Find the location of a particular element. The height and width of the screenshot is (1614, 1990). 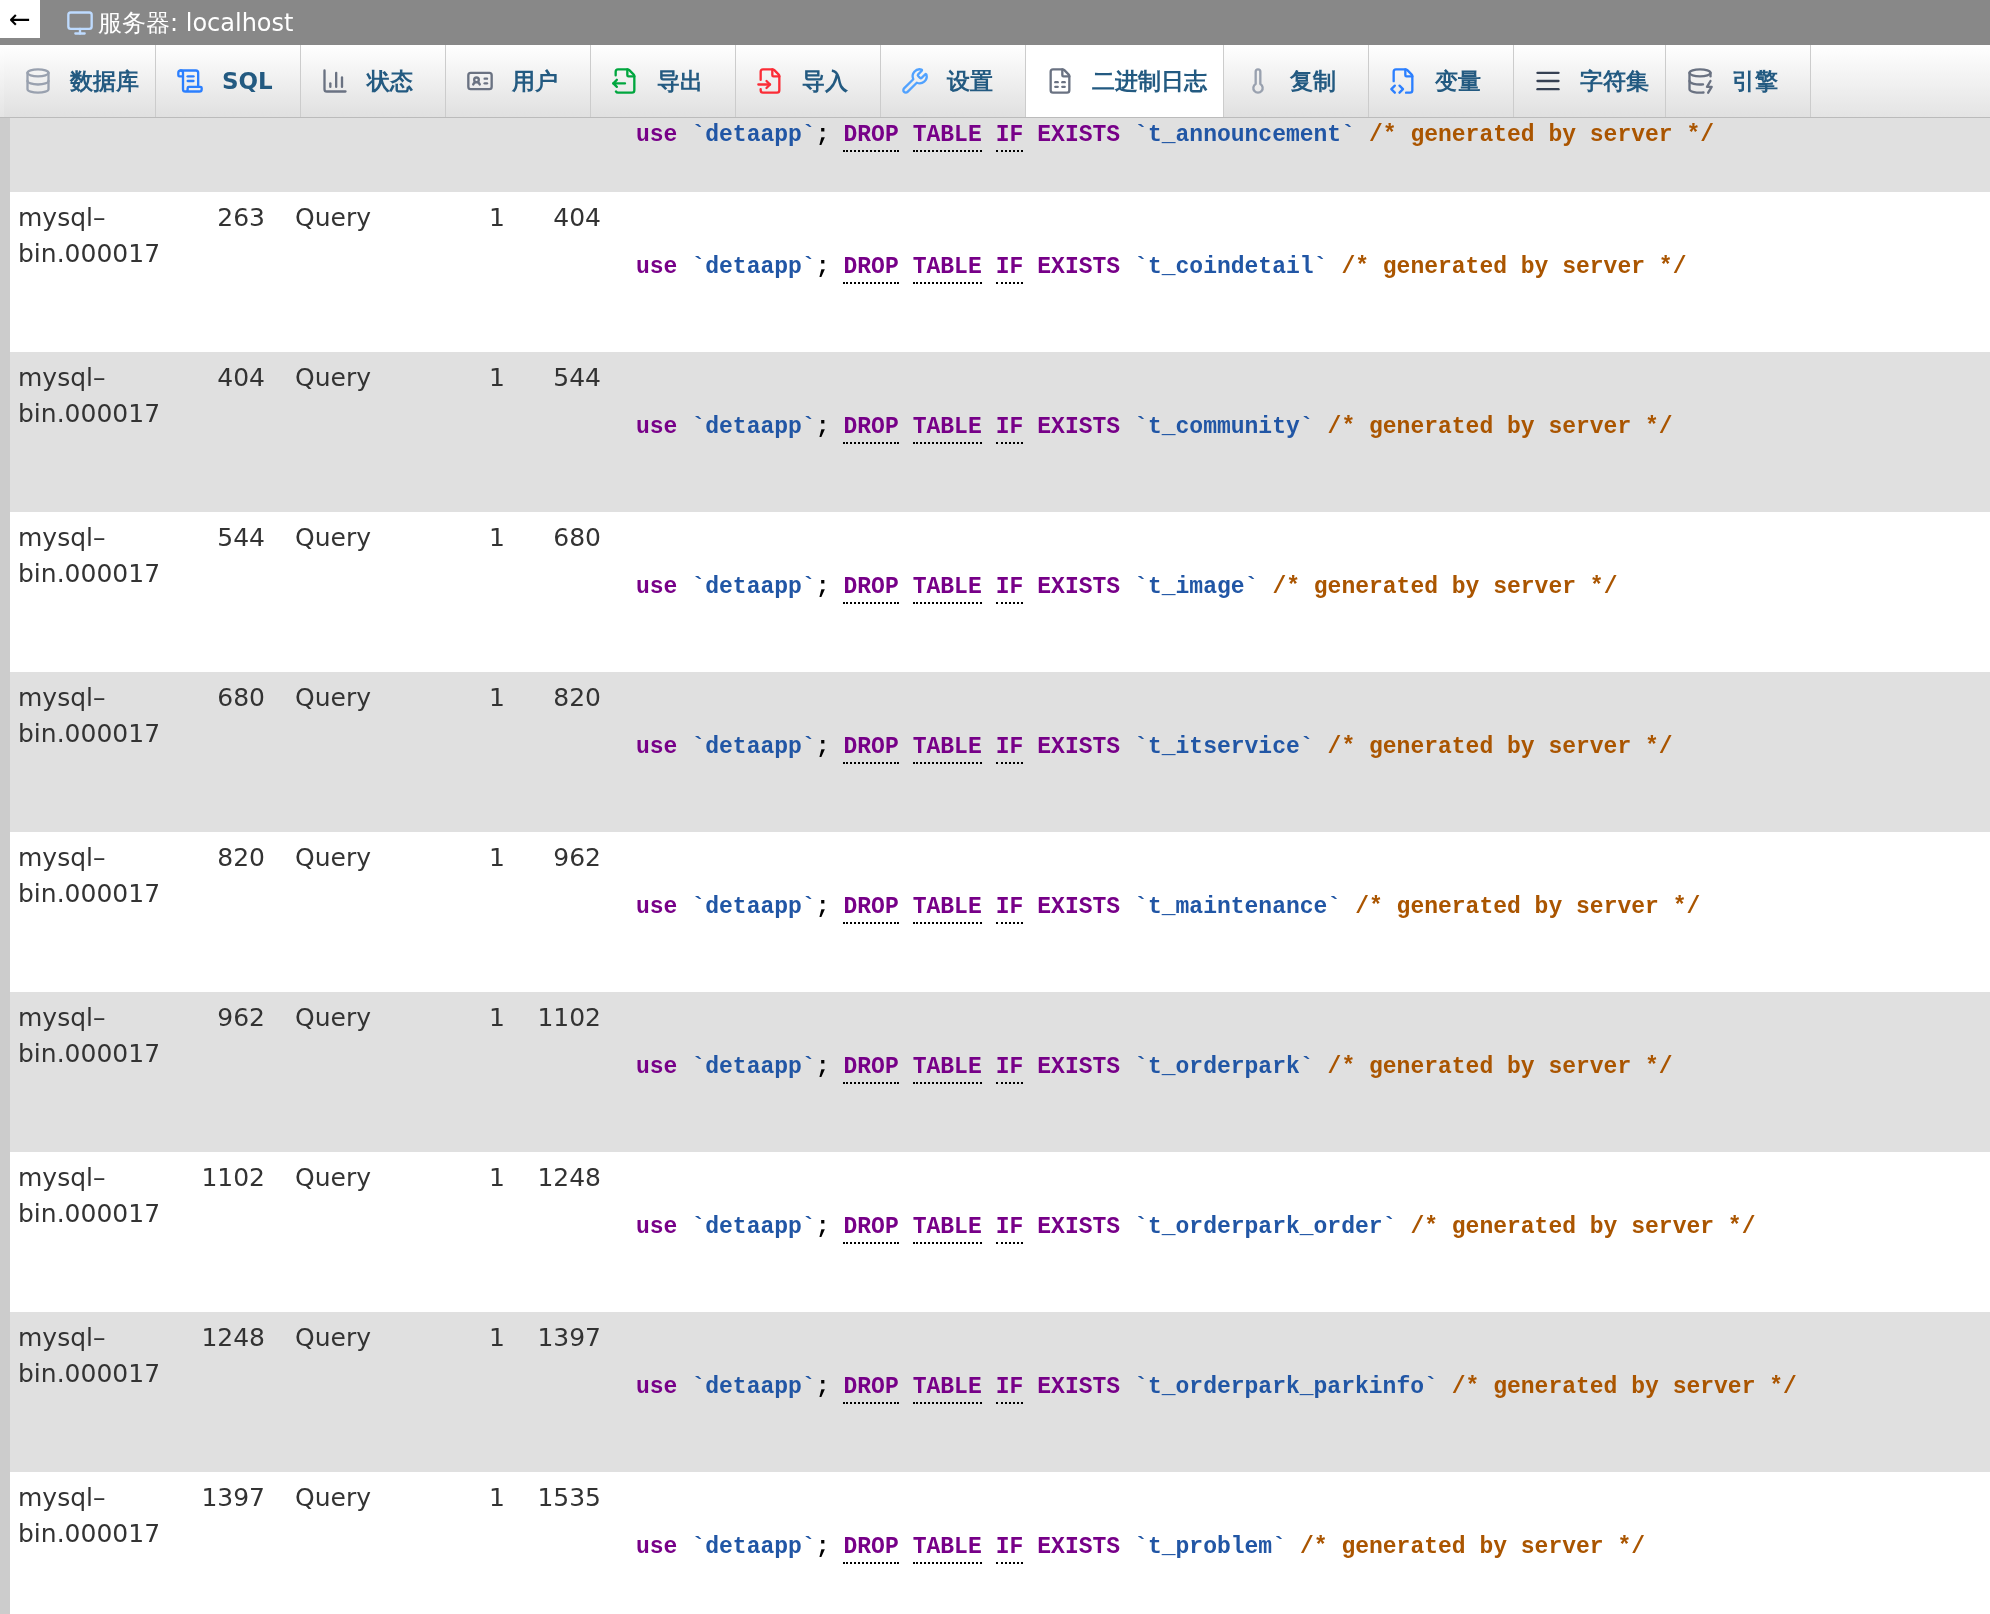

nav-tab: 用户 is located at coordinates (518, 81).